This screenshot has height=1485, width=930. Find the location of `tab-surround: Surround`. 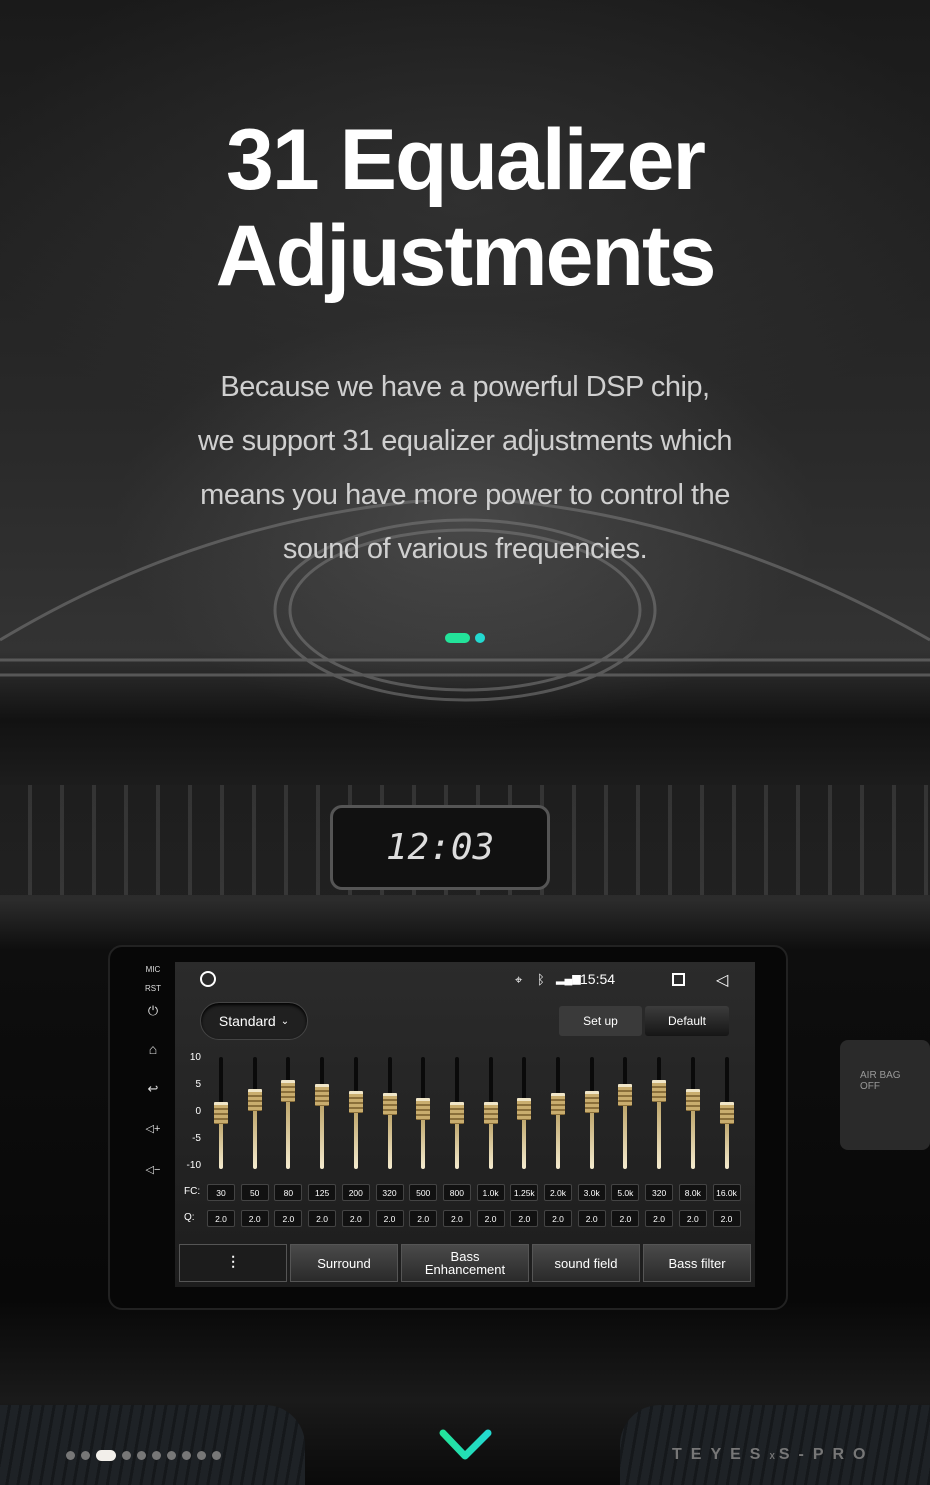

tab-surround: Surround is located at coordinates (344, 1263).